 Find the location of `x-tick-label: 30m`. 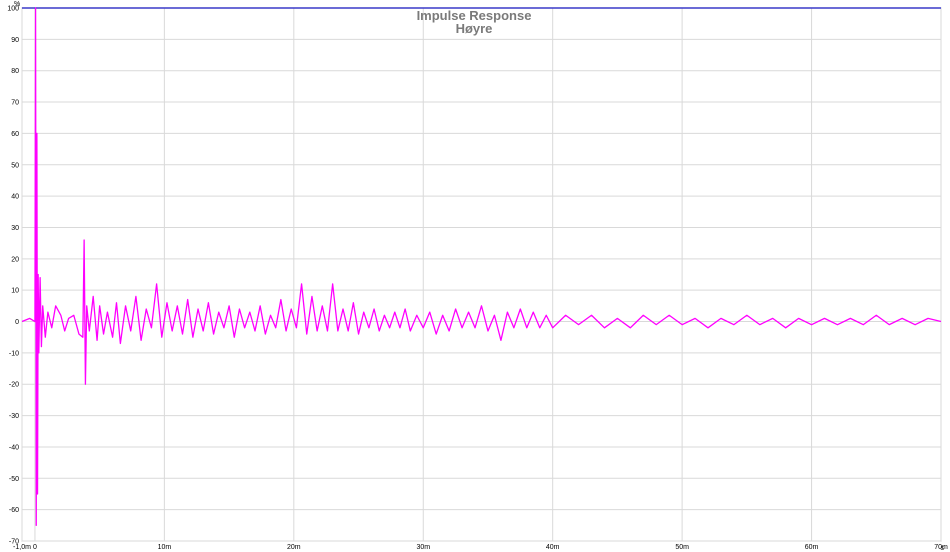

x-tick-label: 30m is located at coordinates (423, 547).